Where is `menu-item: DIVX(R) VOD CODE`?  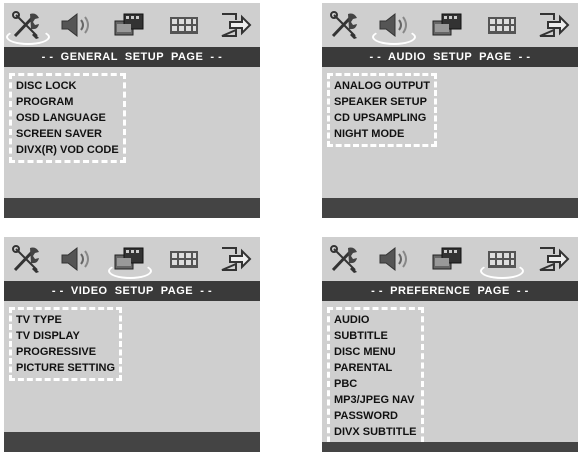
menu-item: DIVX(R) VOD CODE is located at coordinates (67, 150).